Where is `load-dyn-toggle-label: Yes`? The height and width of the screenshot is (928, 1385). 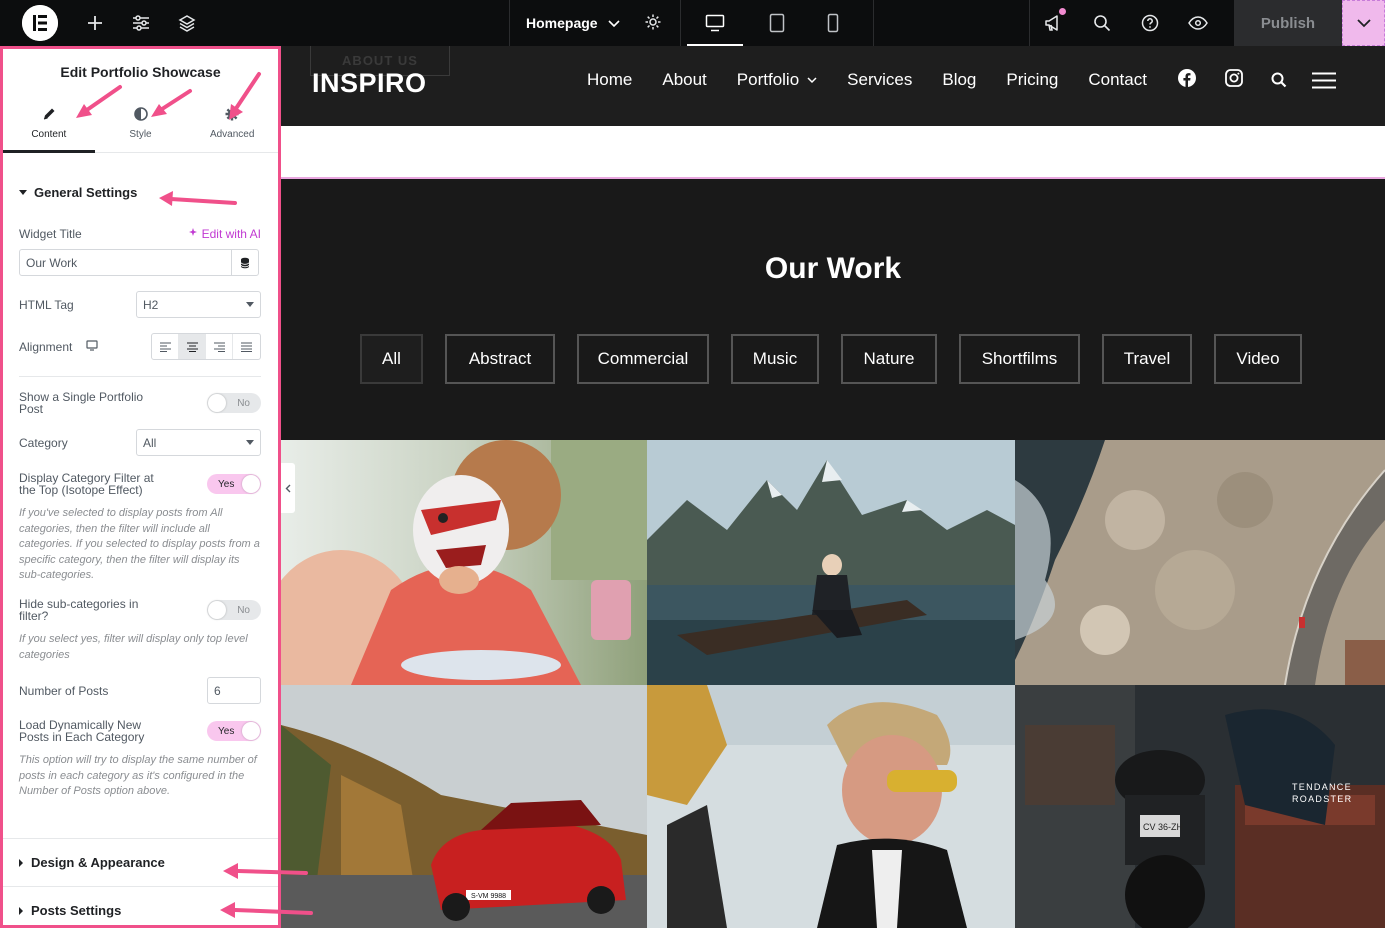 load-dyn-toggle-label: Yes is located at coordinates (226, 731).